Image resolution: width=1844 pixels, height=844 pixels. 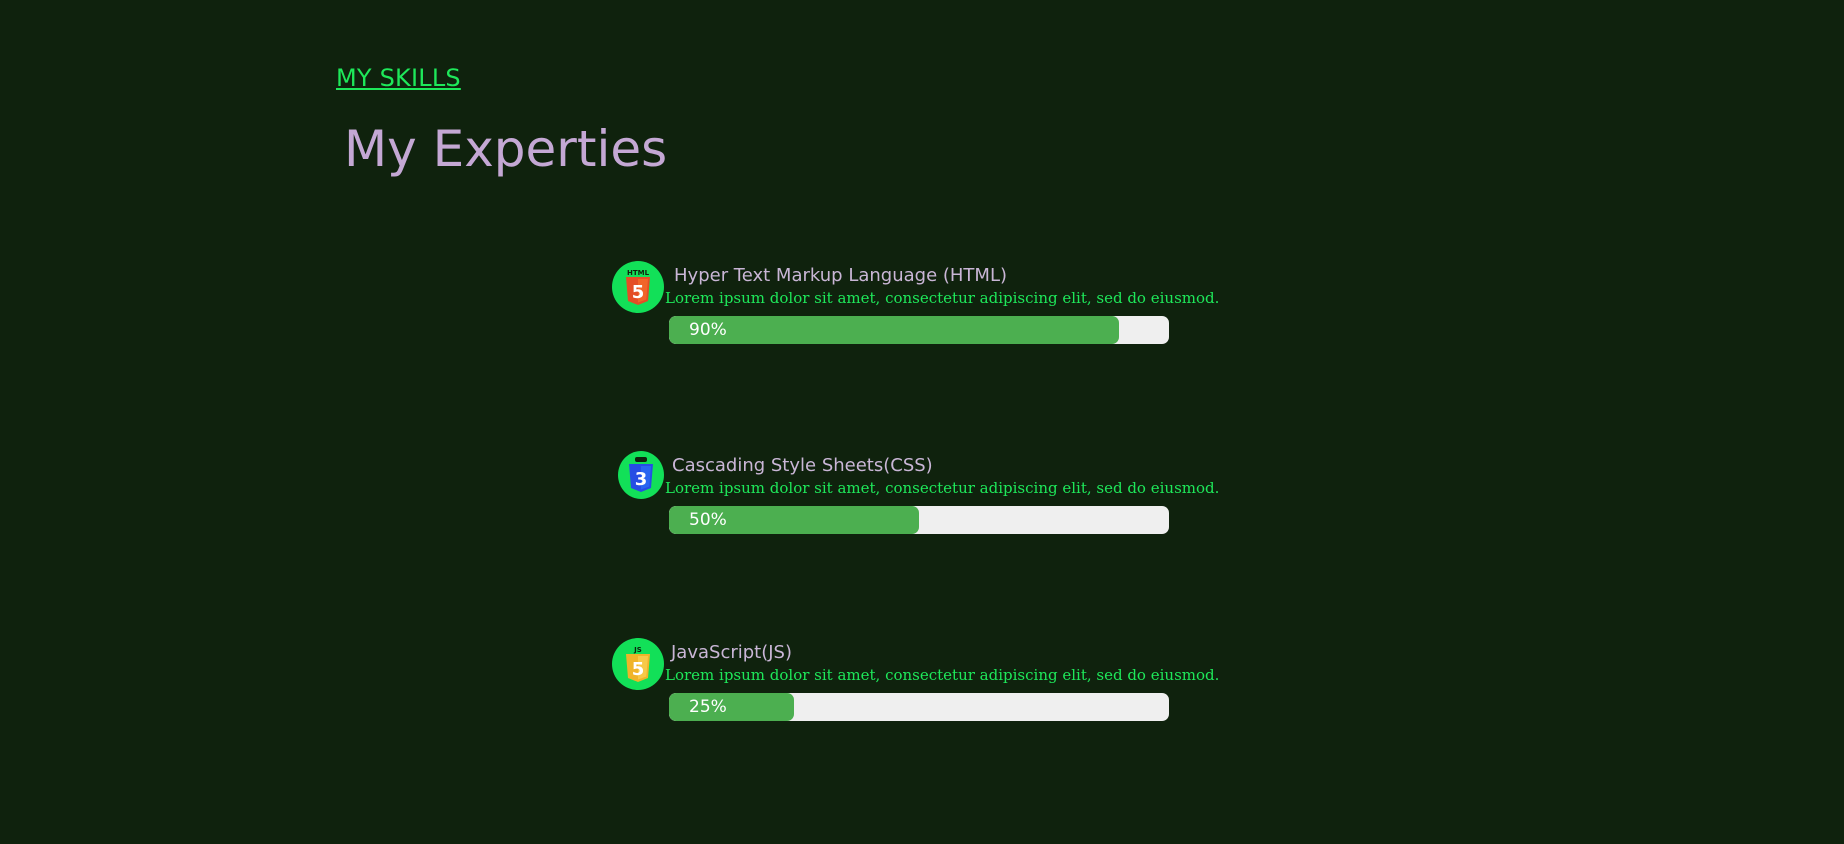 I want to click on section-tag-link: MY SKILLS, so click(x=398, y=78).